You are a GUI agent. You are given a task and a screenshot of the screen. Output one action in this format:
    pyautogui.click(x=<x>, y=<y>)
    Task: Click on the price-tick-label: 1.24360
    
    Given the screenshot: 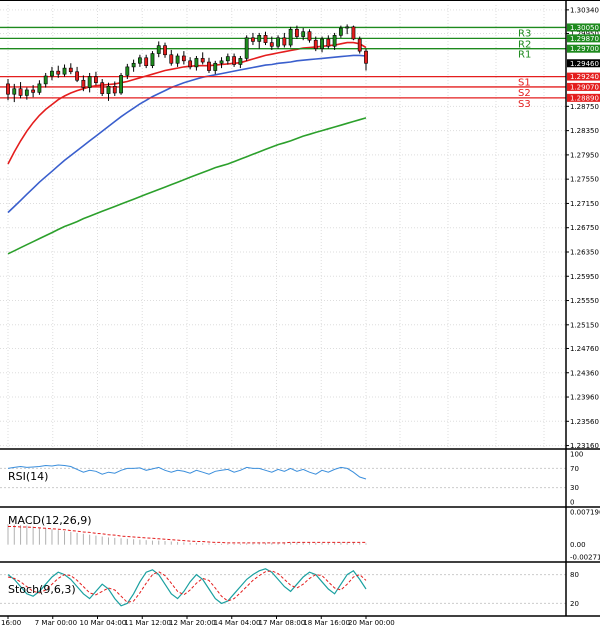 What is the action you would take?
    pyautogui.click(x=584, y=373)
    